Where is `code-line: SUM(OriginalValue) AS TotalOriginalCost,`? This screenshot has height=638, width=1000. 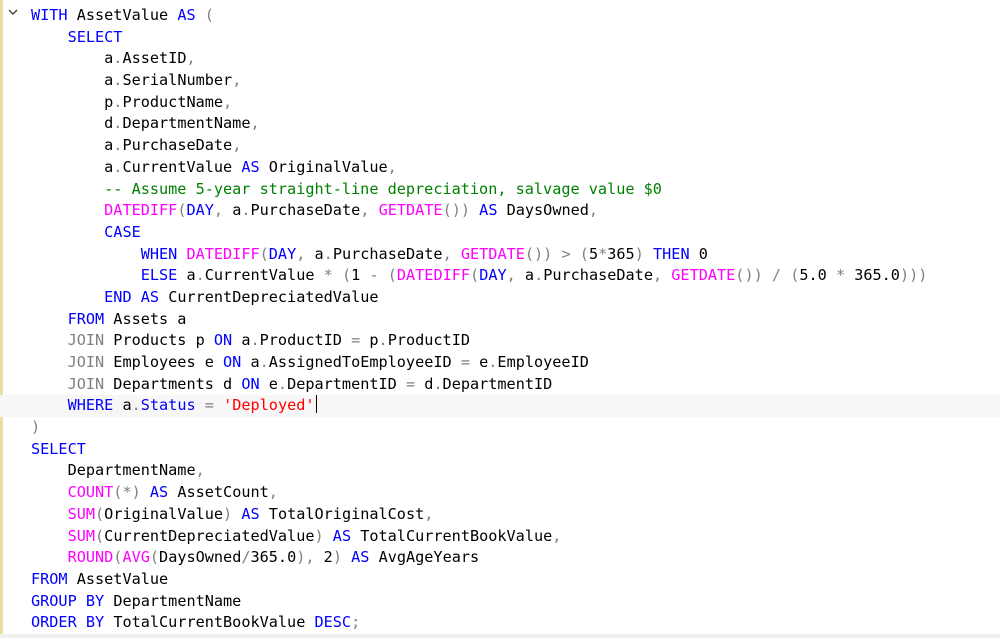 code-line: SUM(OriginalValue) AS TotalOriginalCost, is located at coordinates (515, 515).